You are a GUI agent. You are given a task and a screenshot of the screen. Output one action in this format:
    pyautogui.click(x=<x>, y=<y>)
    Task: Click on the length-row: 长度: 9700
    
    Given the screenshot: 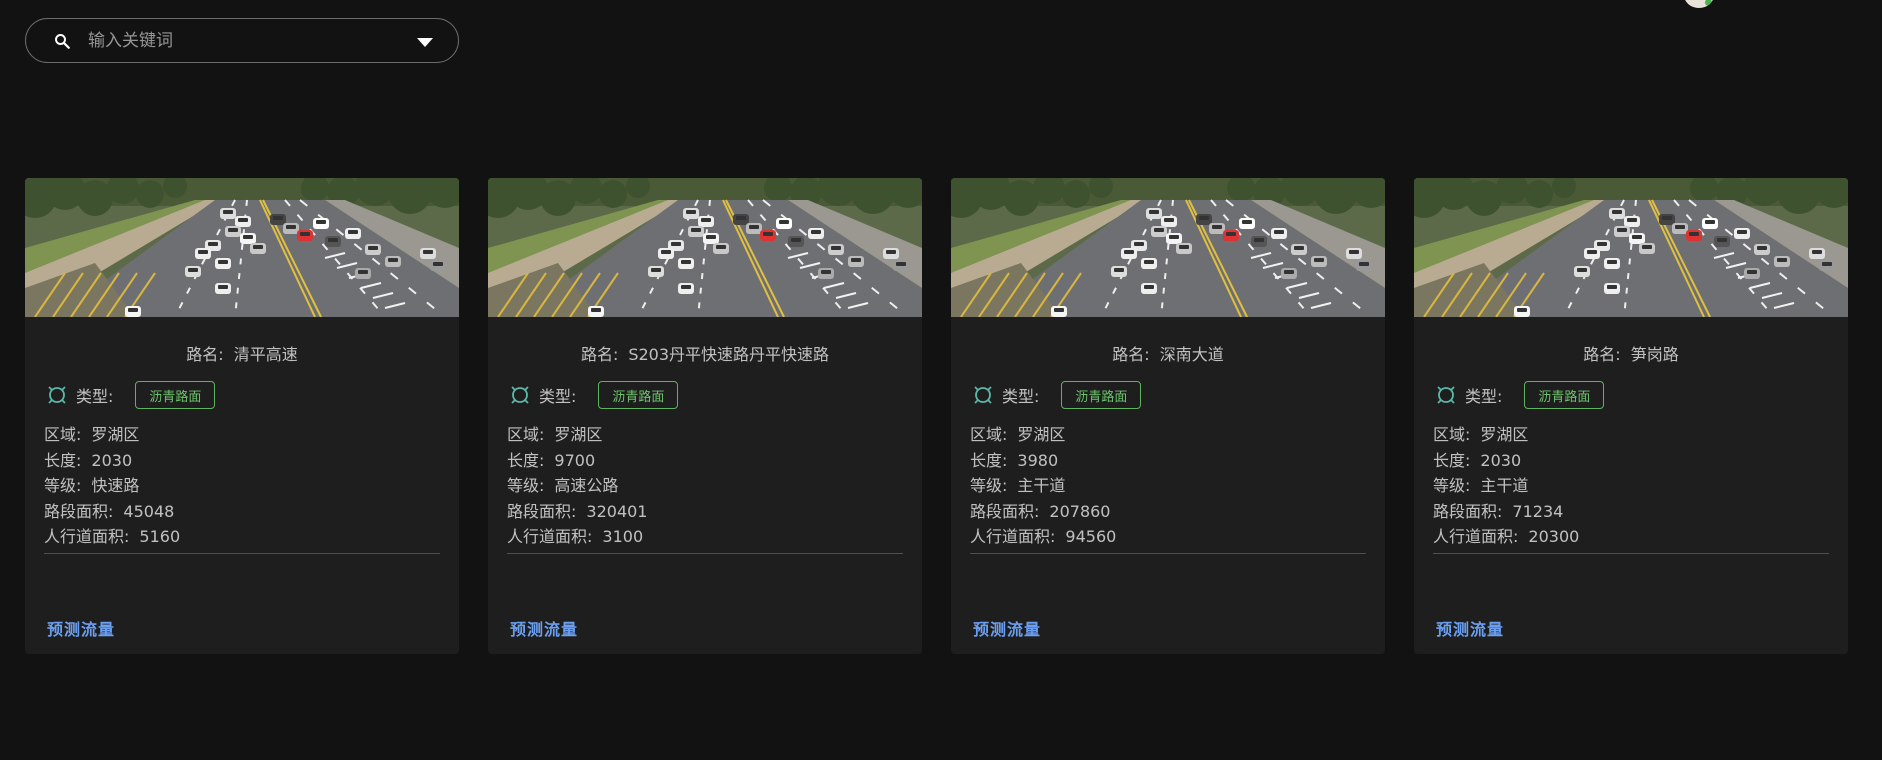 What is the action you would take?
    pyautogui.click(x=551, y=460)
    